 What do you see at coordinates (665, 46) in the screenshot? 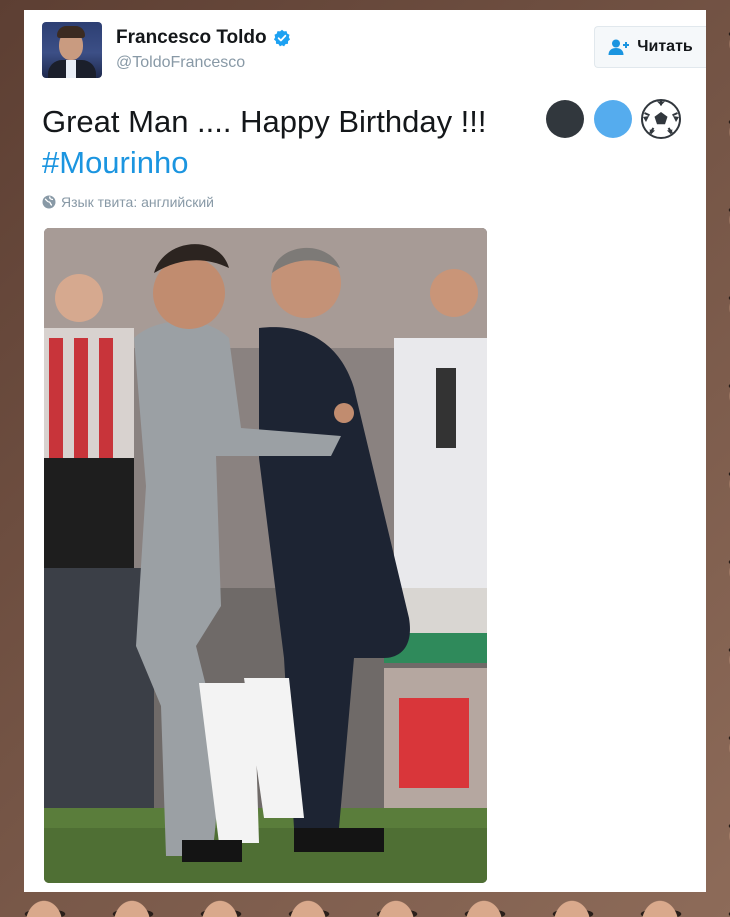
I see `follow-label: Читать` at bounding box center [665, 46].